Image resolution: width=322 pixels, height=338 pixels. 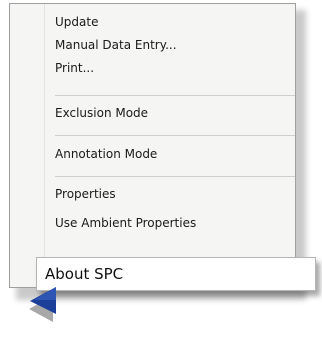 I want to click on menu-item-use-ambient-properties: Use Ambient Properties, so click(x=125, y=223).